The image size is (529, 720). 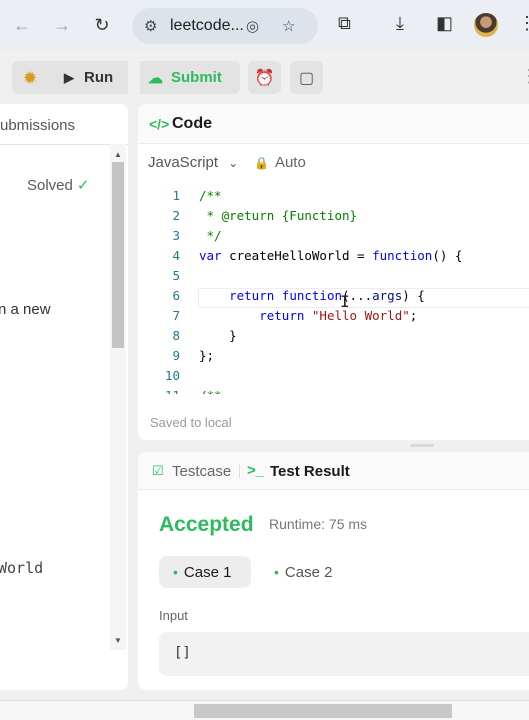 What do you see at coordinates (344, 23) in the screenshot?
I see `extensions-icon: ⧉` at bounding box center [344, 23].